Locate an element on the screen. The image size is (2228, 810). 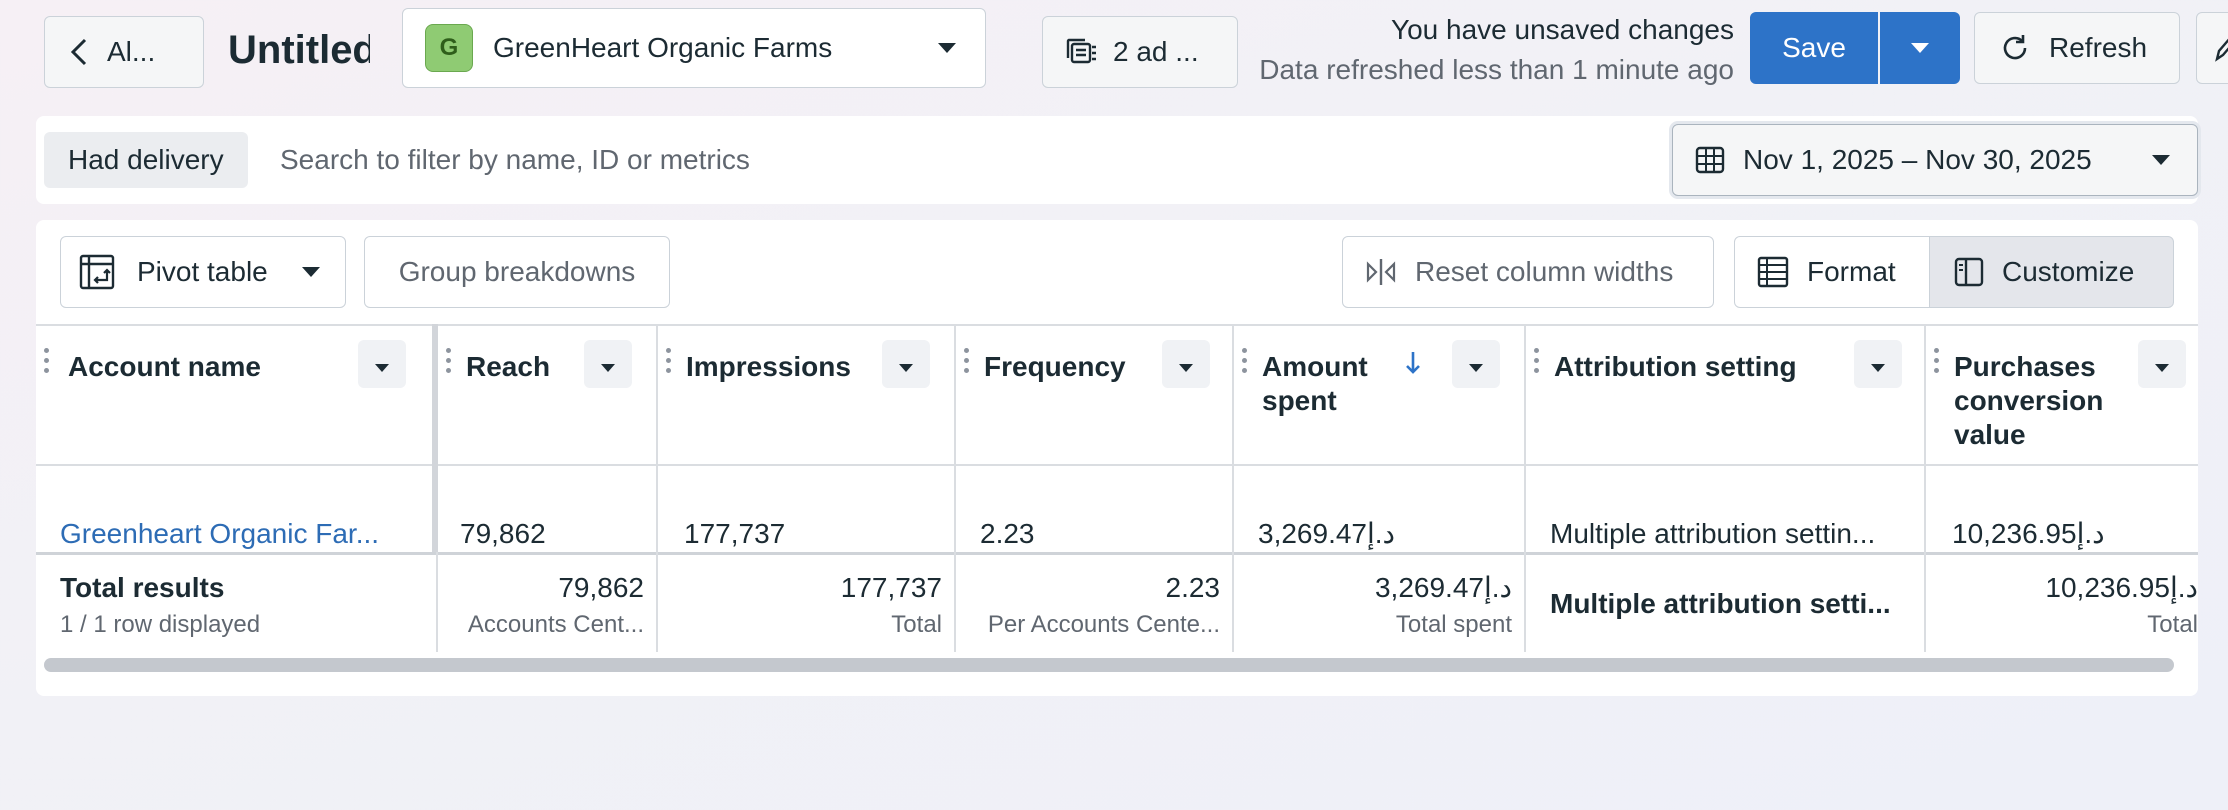
horizontal-scrollbar is located at coordinates (1109, 665).